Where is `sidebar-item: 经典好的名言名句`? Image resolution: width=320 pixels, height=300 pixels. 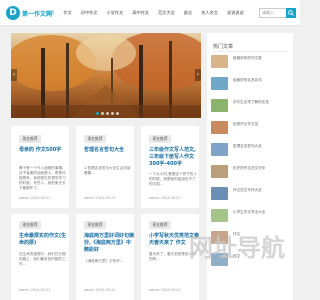 sidebar-item: 经典好的名言名句 is located at coordinates (251, 87).